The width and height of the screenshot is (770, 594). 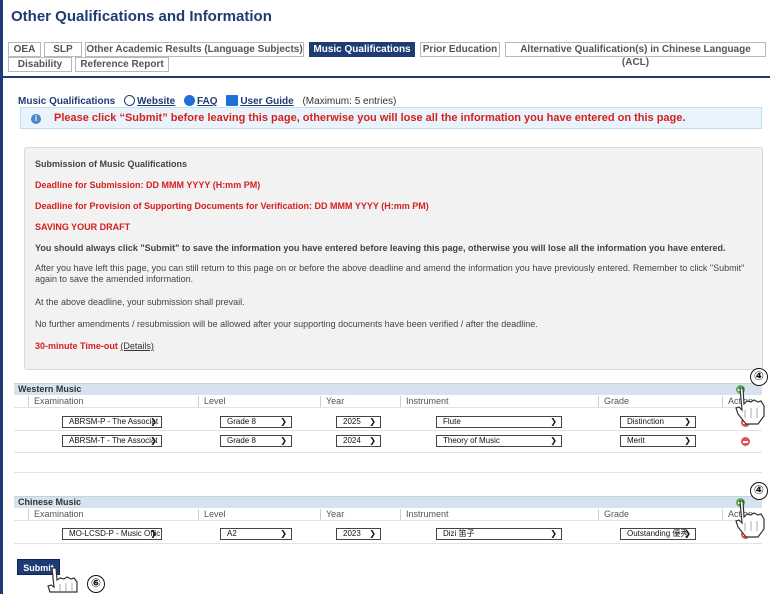 What do you see at coordinates (499, 534) in the screenshot?
I see `chinese-row1-instrument-select: Dizi 笛子 ❯` at bounding box center [499, 534].